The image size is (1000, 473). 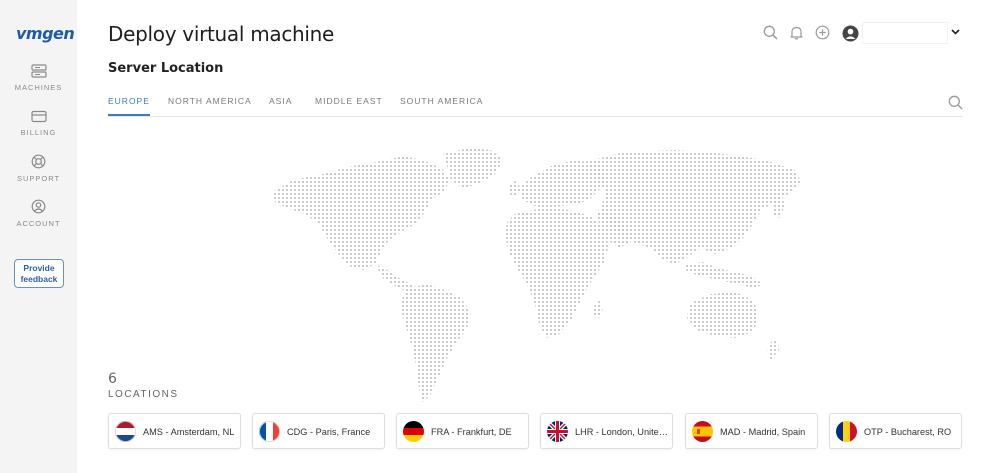 I want to click on sidebar-item-support: SUPPORT, so click(x=38, y=168).